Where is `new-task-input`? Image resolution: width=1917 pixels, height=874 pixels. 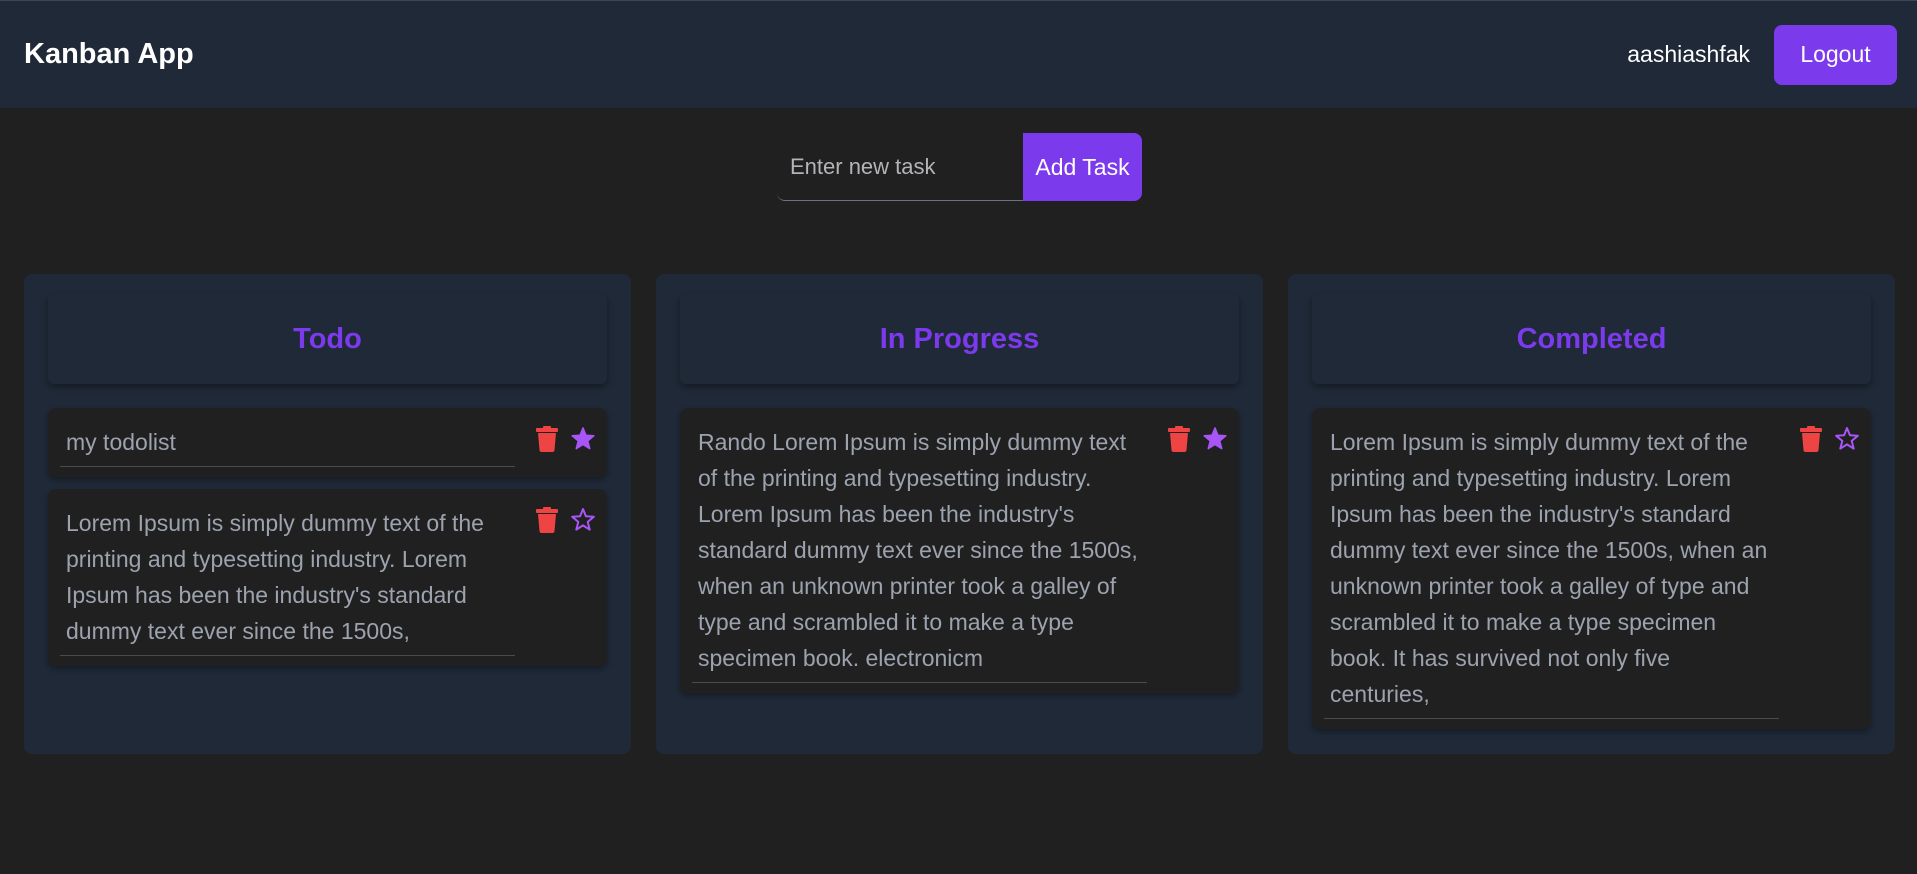
new-task-input is located at coordinates (900, 167).